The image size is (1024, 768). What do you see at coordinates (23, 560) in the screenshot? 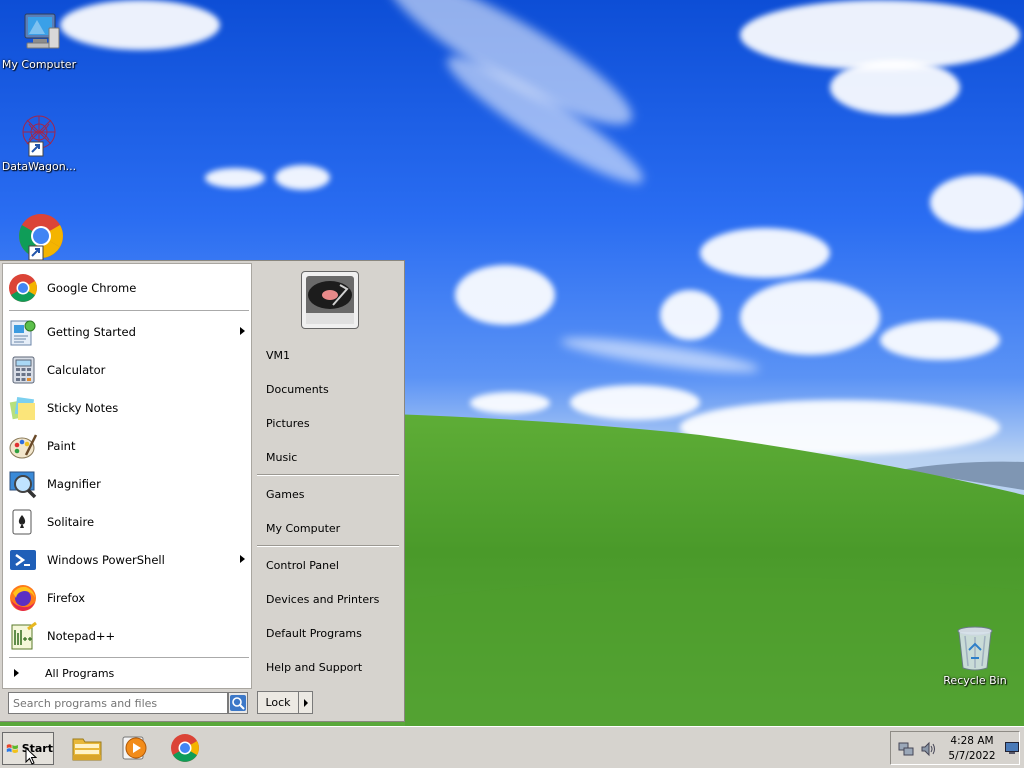
I see `powershell-icon` at bounding box center [23, 560].